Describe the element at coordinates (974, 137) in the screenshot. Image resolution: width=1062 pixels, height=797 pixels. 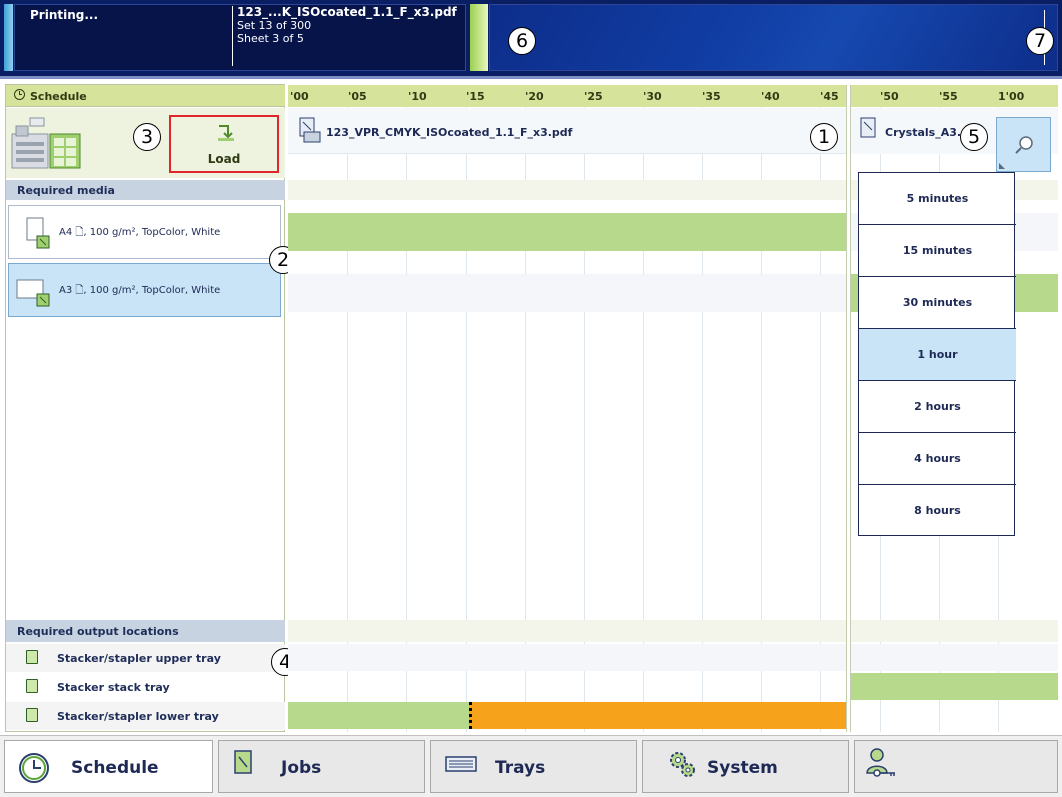
I see `callout-5: 5` at that location.